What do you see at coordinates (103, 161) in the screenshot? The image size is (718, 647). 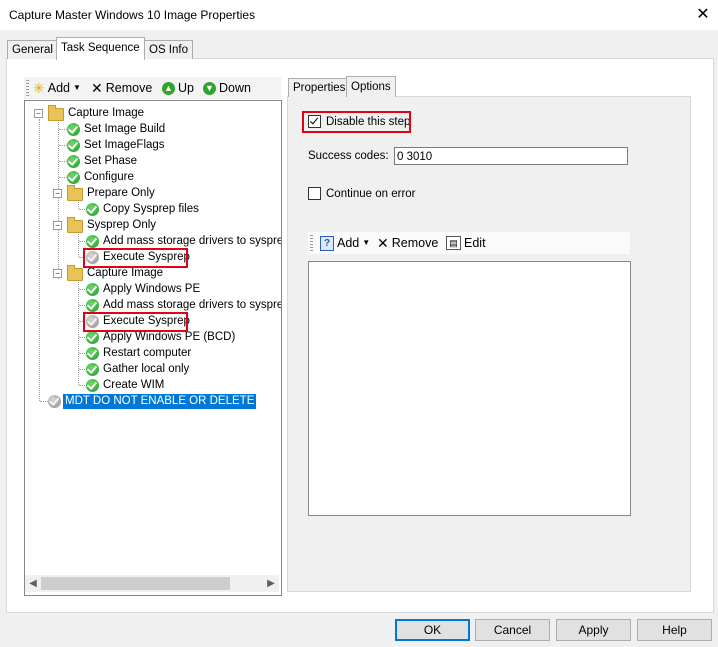 I see `tree-item-set-phase: Set Phase` at bounding box center [103, 161].